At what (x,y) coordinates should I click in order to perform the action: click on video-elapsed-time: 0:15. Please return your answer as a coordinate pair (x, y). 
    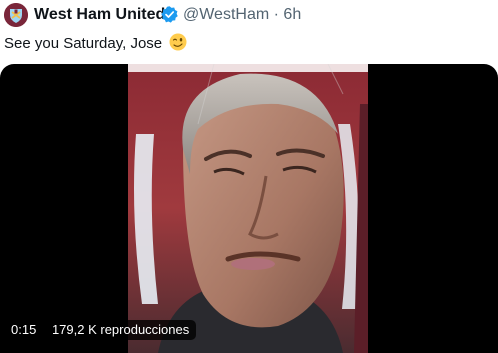
    Looking at the image, I should click on (24, 329).